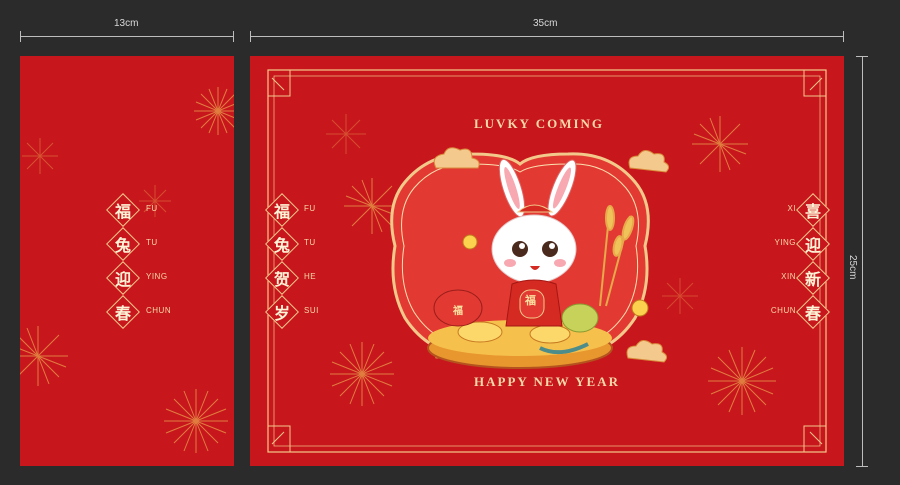  I want to click on char-text: 喜, so click(812, 211).